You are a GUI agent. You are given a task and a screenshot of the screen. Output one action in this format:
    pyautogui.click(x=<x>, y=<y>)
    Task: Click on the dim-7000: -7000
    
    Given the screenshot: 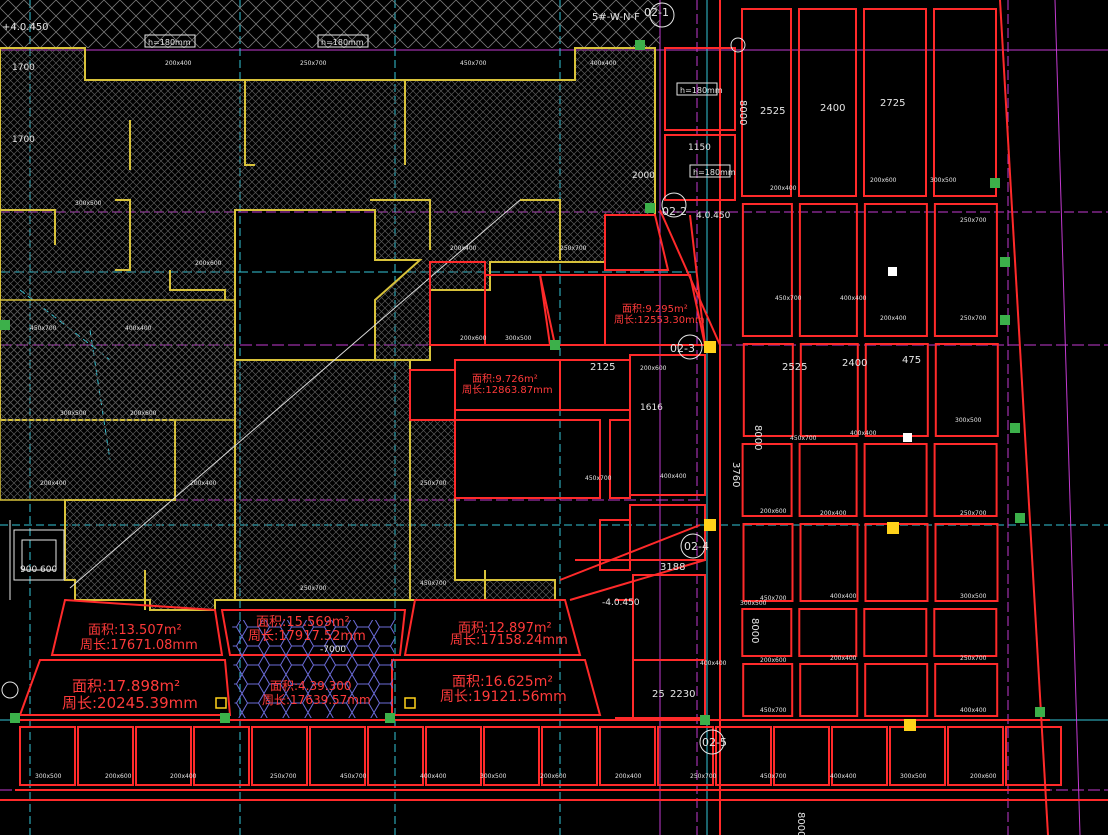 What is the action you would take?
    pyautogui.click(x=333, y=650)
    